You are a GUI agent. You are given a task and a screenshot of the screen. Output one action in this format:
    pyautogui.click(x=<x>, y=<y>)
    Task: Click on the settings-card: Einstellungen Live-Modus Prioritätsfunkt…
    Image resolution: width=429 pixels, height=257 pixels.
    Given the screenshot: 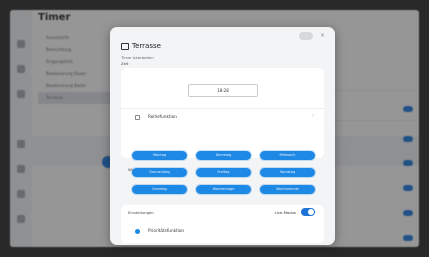 What is the action you would take?
    pyautogui.click(x=222, y=224)
    